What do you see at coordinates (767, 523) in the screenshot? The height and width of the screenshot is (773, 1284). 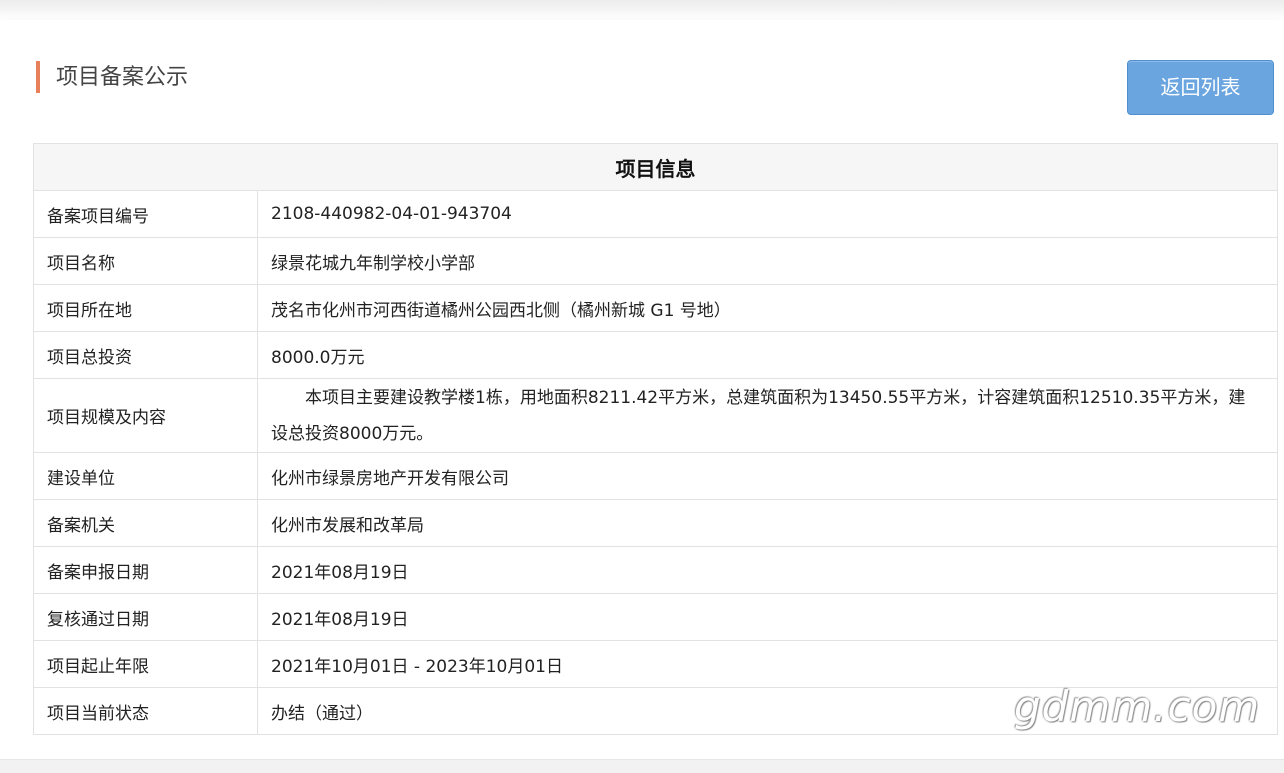 I see `row-value-record-authority: 化州市发展和改革局` at bounding box center [767, 523].